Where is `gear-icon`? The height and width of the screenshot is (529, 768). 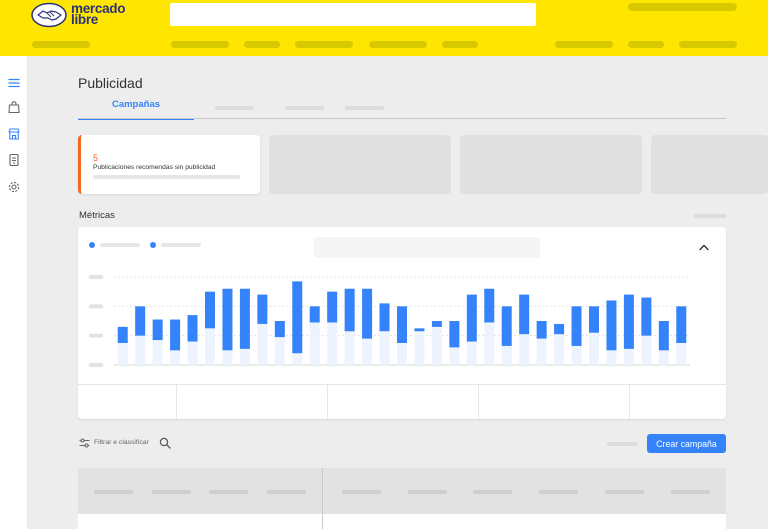
gear-icon is located at coordinates (14, 187).